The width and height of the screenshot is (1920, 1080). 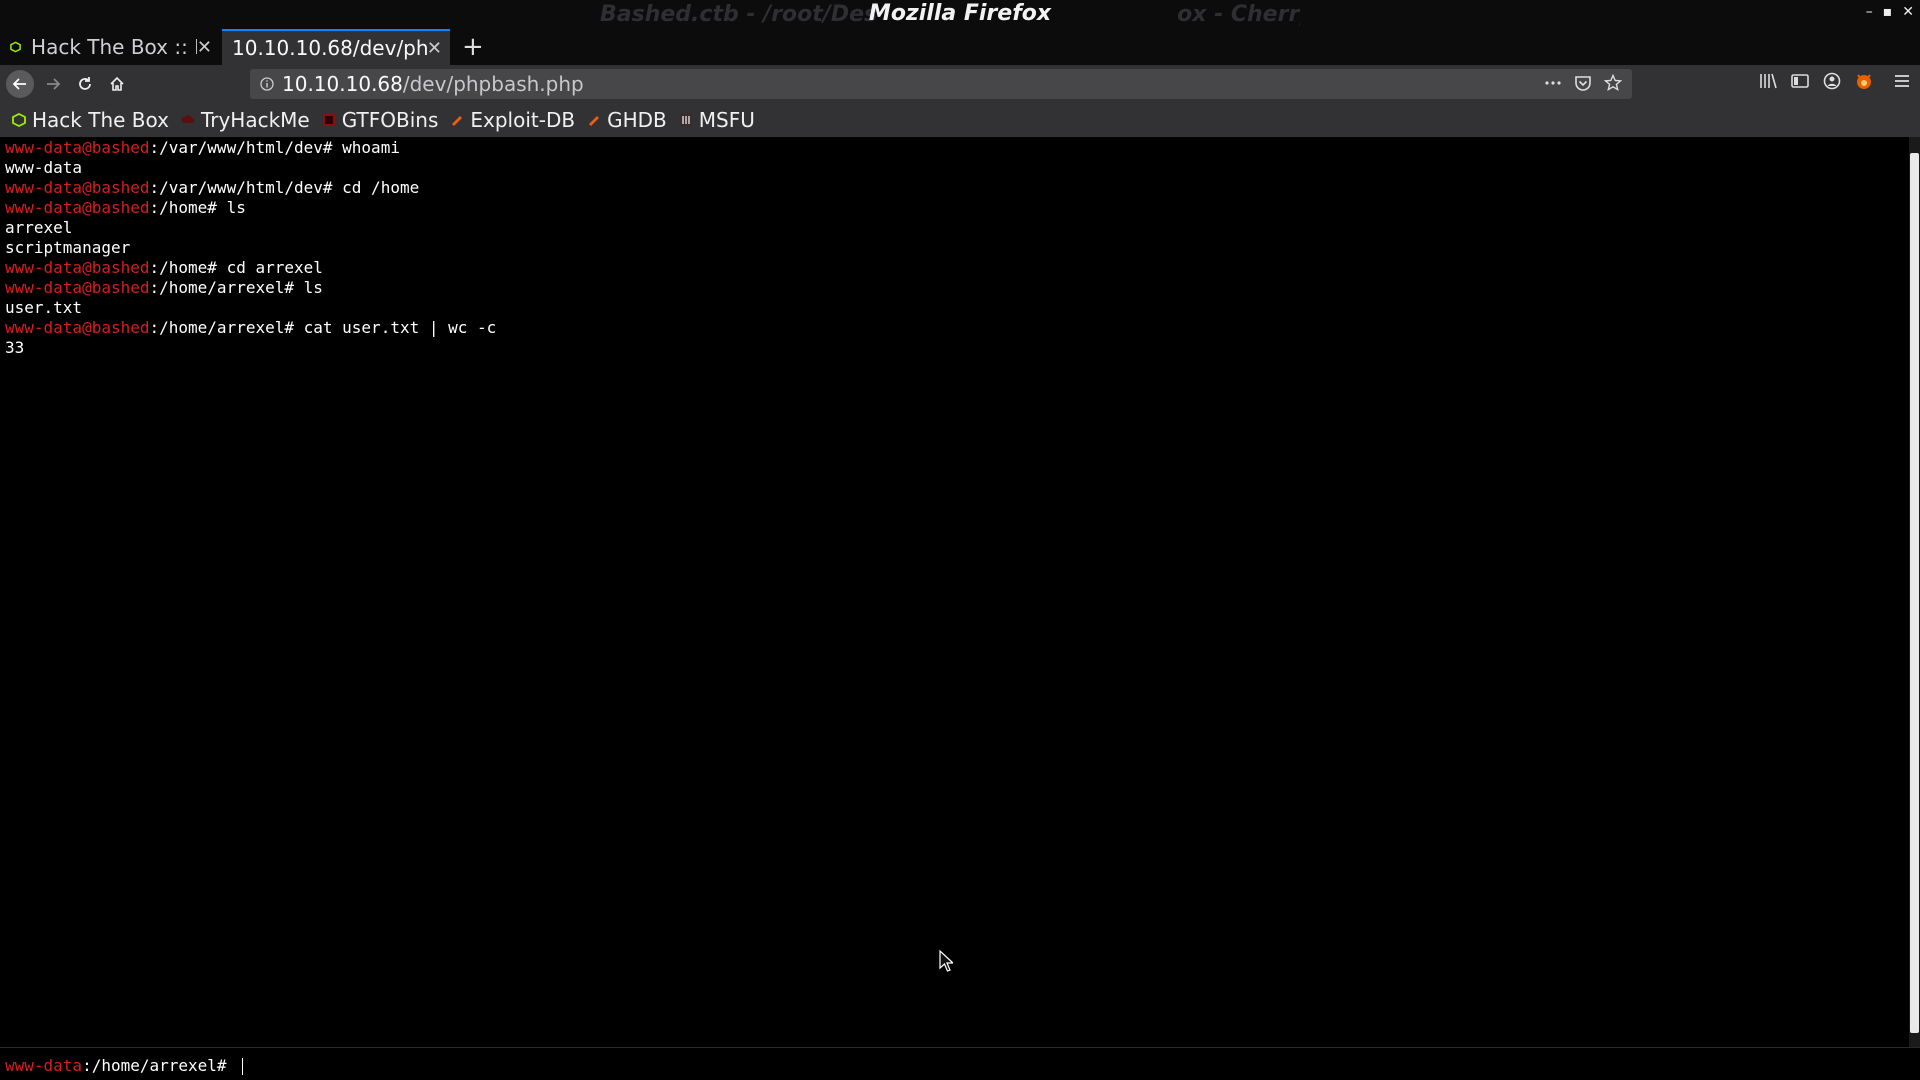 I want to click on window-title: Mozilla Firefox, so click(x=960, y=13).